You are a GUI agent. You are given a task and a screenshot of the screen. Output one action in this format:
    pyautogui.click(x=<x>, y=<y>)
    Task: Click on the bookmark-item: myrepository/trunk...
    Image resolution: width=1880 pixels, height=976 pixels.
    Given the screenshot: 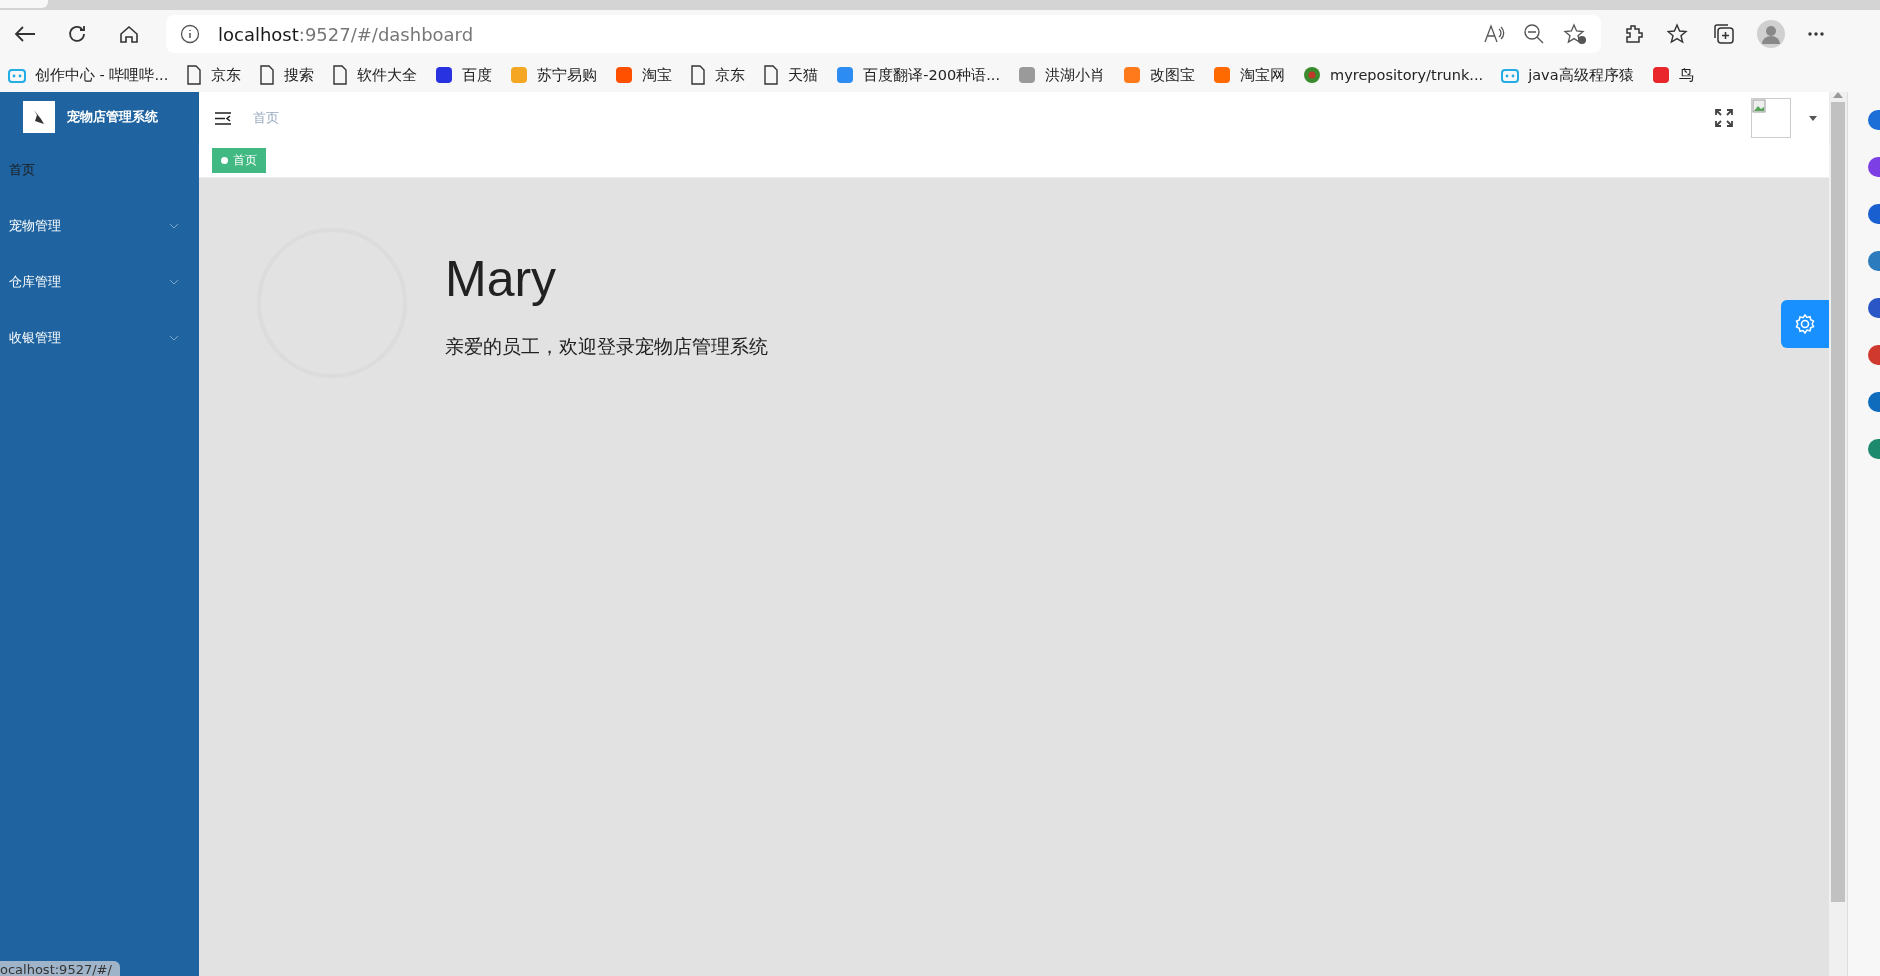 What is the action you would take?
    pyautogui.click(x=1393, y=75)
    